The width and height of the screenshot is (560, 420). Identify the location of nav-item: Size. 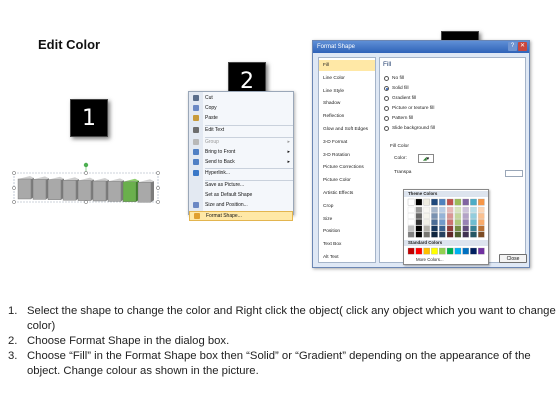
(347, 219).